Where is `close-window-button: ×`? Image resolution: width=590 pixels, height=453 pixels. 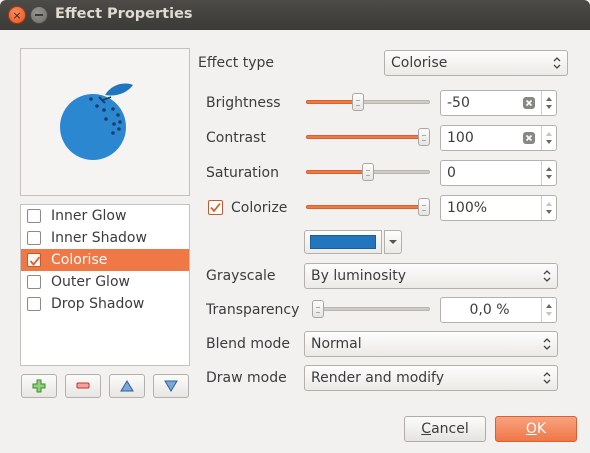
close-window-button: × is located at coordinates (17, 15).